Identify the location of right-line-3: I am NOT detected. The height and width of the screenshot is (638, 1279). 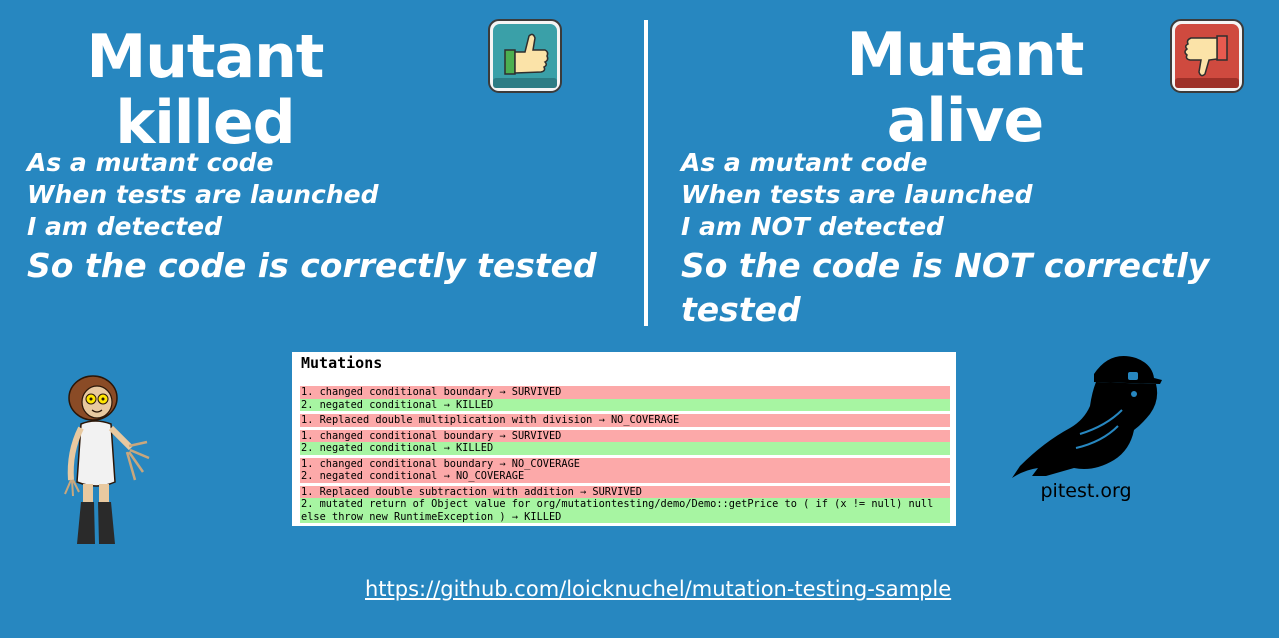
(812, 226).